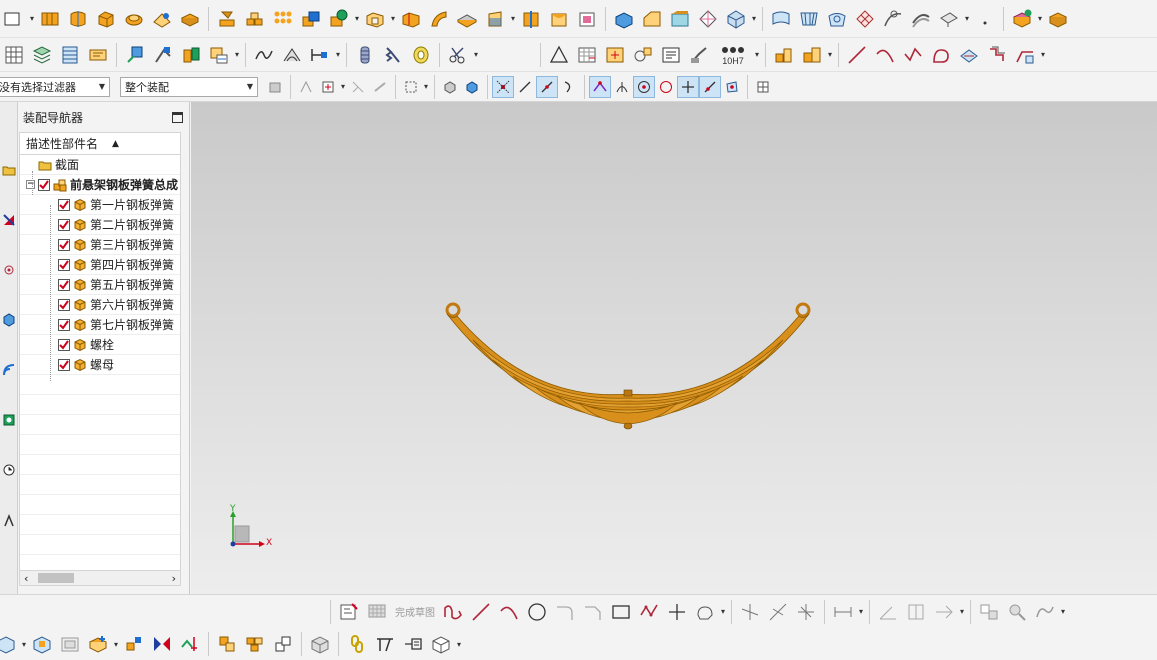 The height and width of the screenshot is (660, 1157). Describe the element at coordinates (843, 612) in the screenshot. I see `dimension-sketch-button` at that location.